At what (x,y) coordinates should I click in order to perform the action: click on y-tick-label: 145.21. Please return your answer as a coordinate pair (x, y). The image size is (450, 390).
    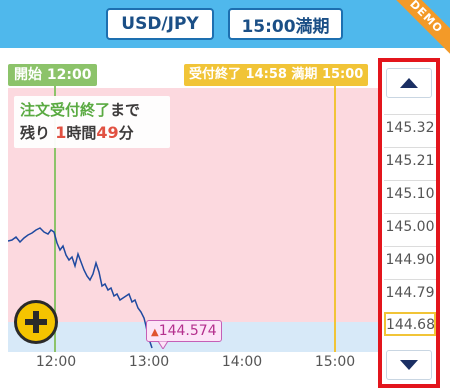
    Looking at the image, I should click on (410, 159).